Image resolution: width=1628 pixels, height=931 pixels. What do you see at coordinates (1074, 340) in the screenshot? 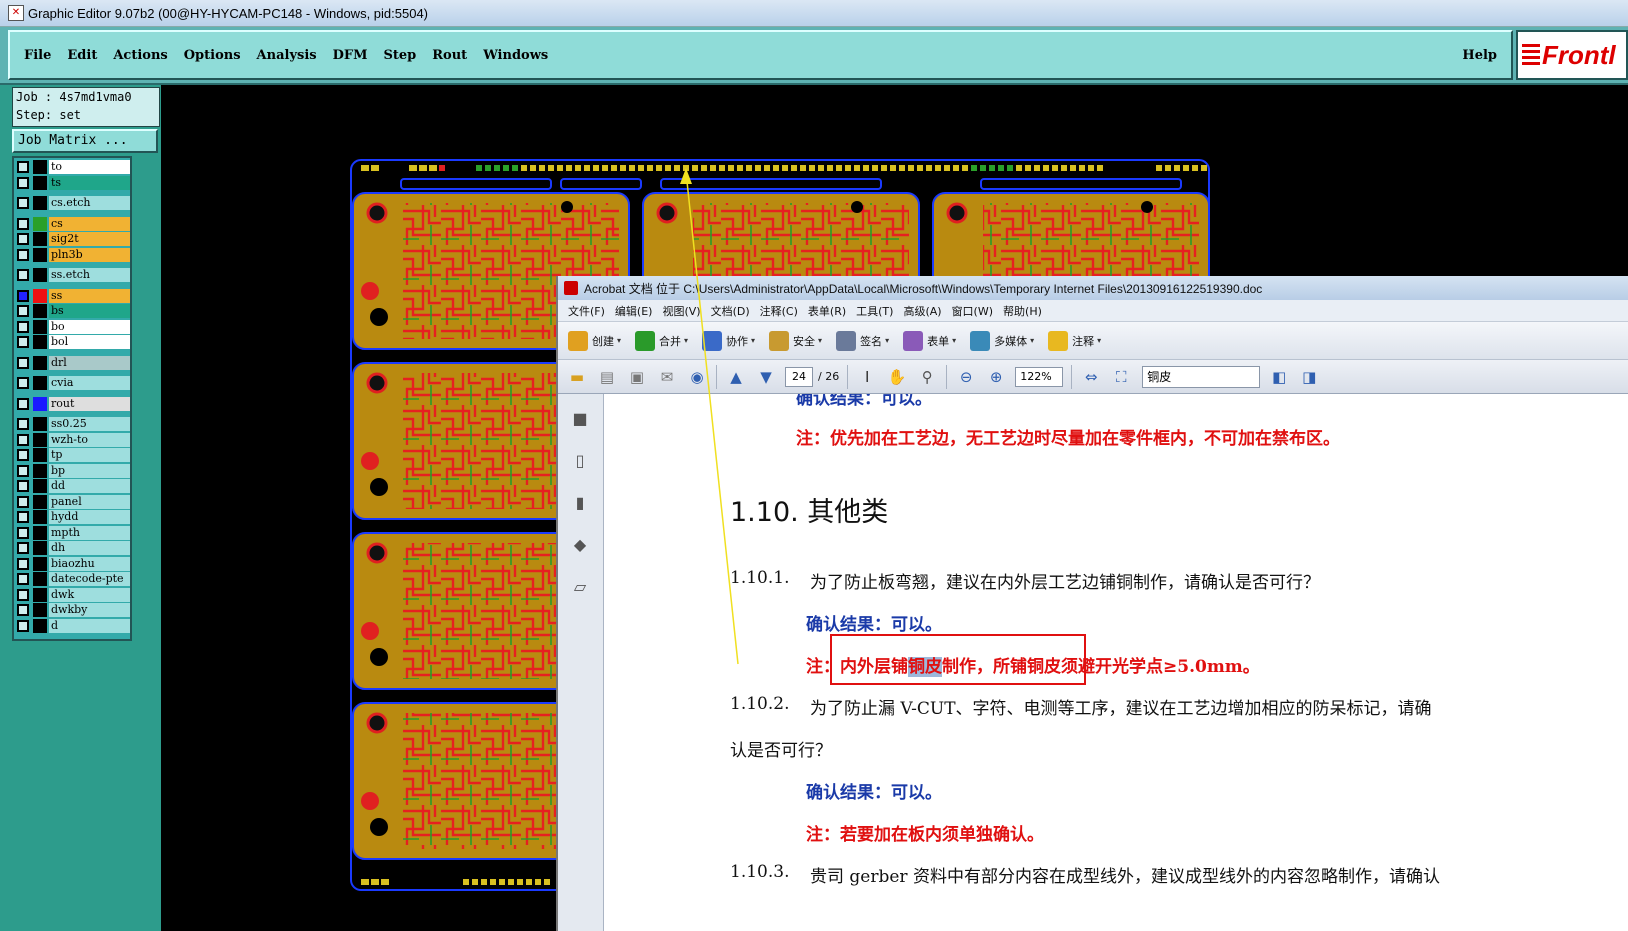
I see `toolbar-button-comment: 注释 ▾` at bounding box center [1074, 340].